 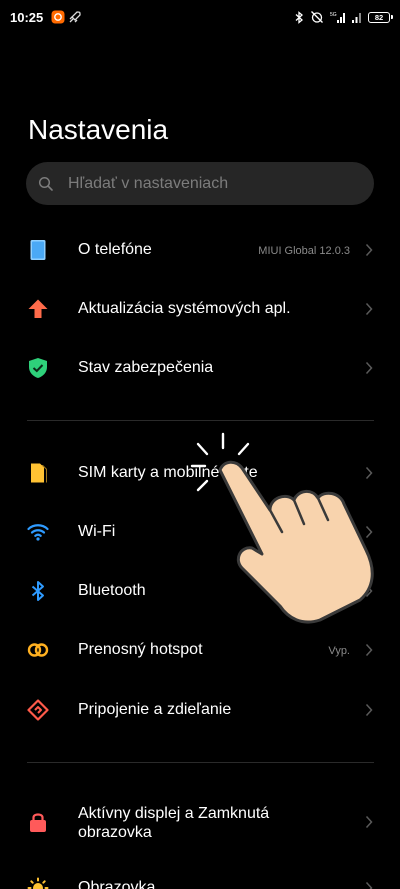 I want to click on status-icons: 5G 82, so click(x=344, y=17).